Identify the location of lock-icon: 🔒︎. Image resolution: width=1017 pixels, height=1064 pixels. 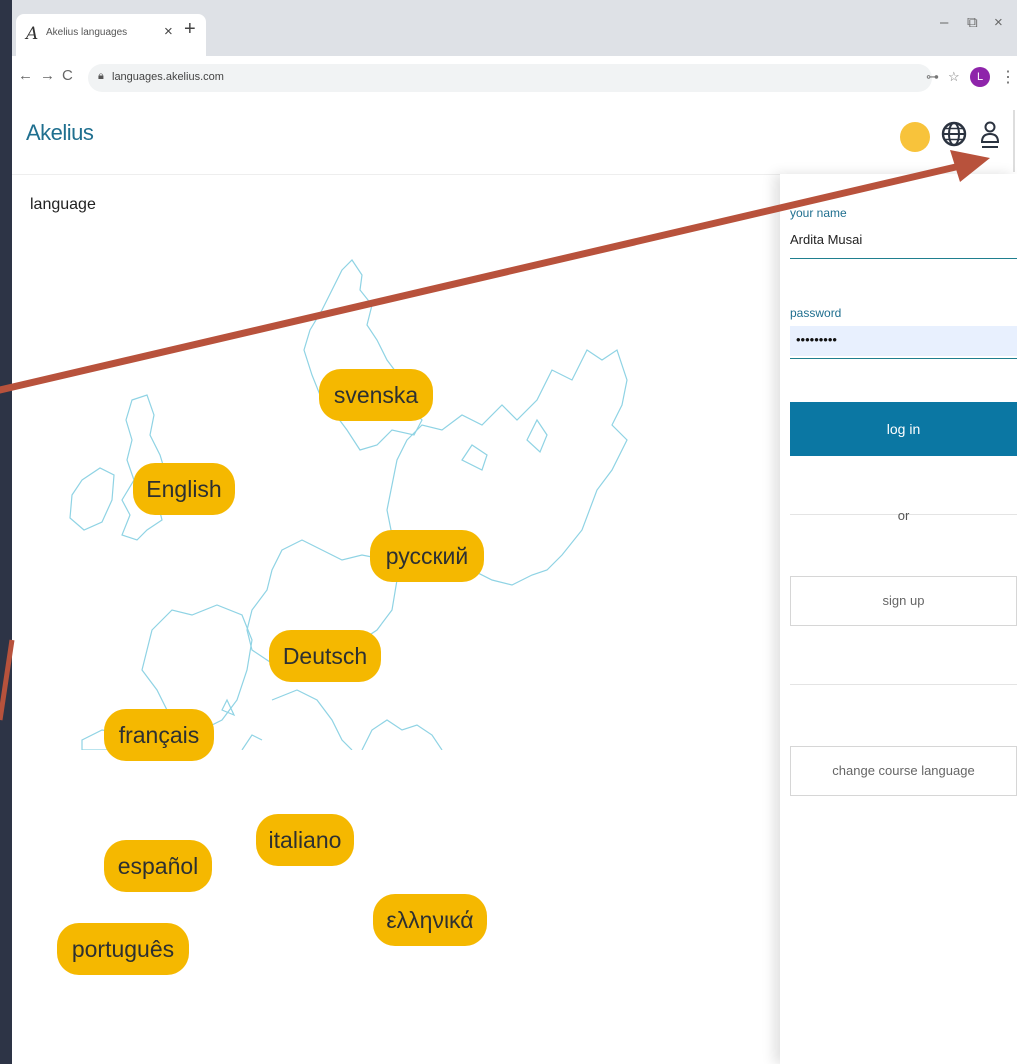
(101, 76).